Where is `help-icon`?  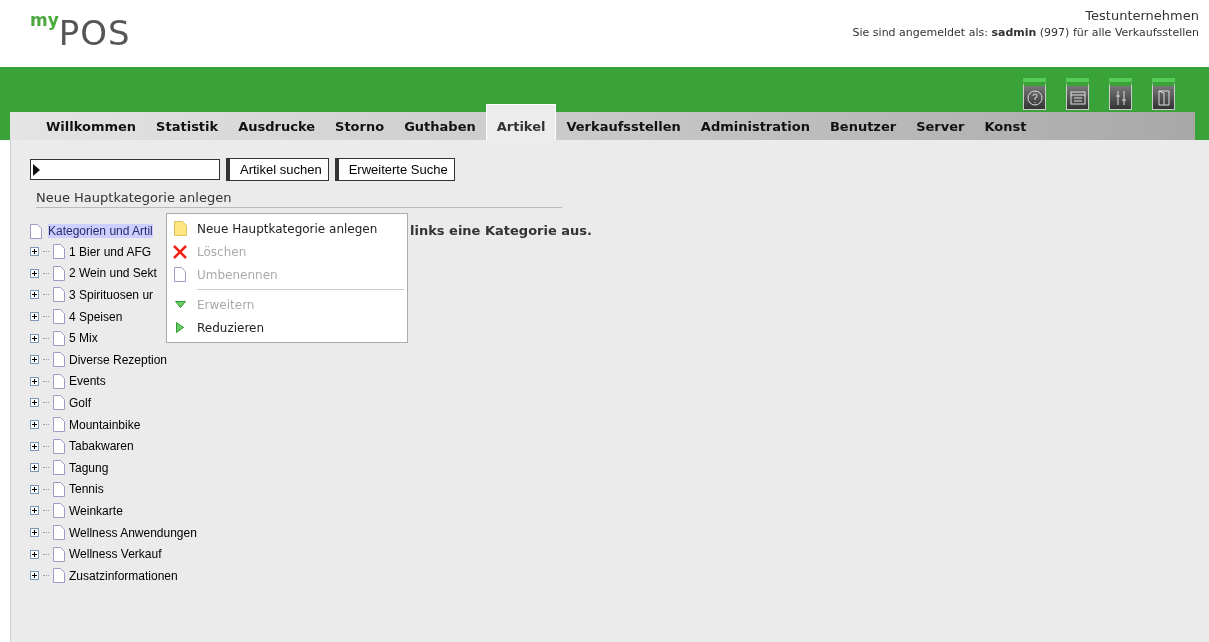 help-icon is located at coordinates (1034, 97).